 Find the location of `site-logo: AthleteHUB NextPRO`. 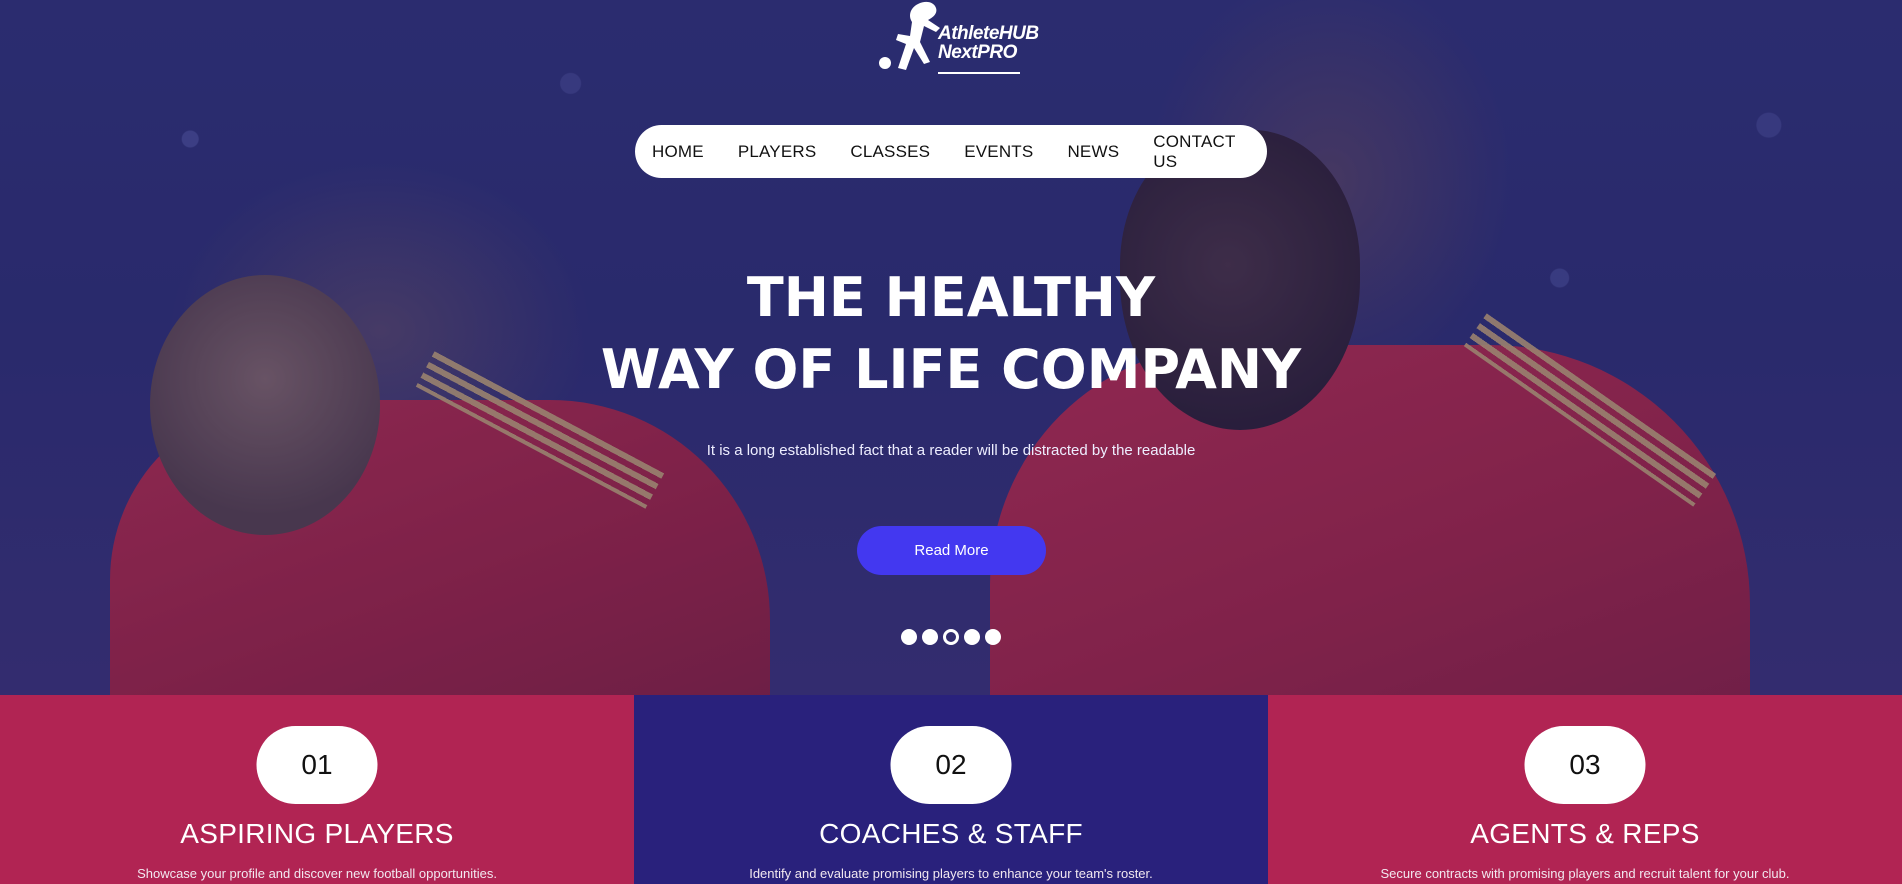

site-logo: AthleteHUB NextPRO is located at coordinates (958, 40).